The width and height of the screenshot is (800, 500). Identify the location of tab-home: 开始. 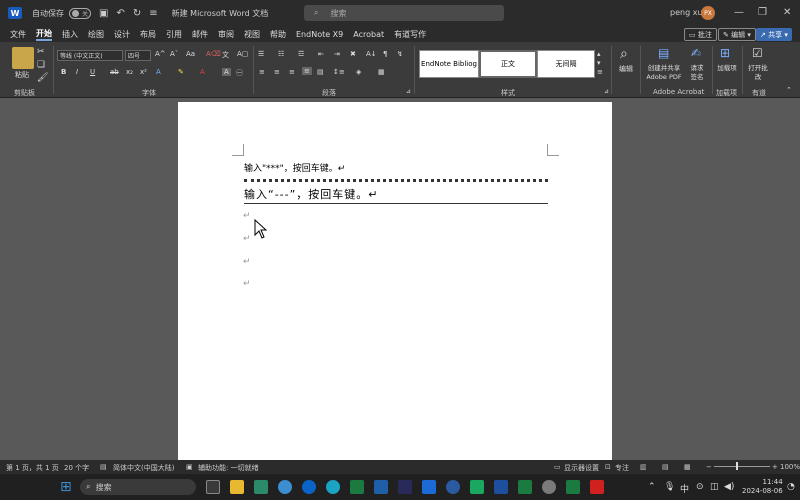
(44, 34).